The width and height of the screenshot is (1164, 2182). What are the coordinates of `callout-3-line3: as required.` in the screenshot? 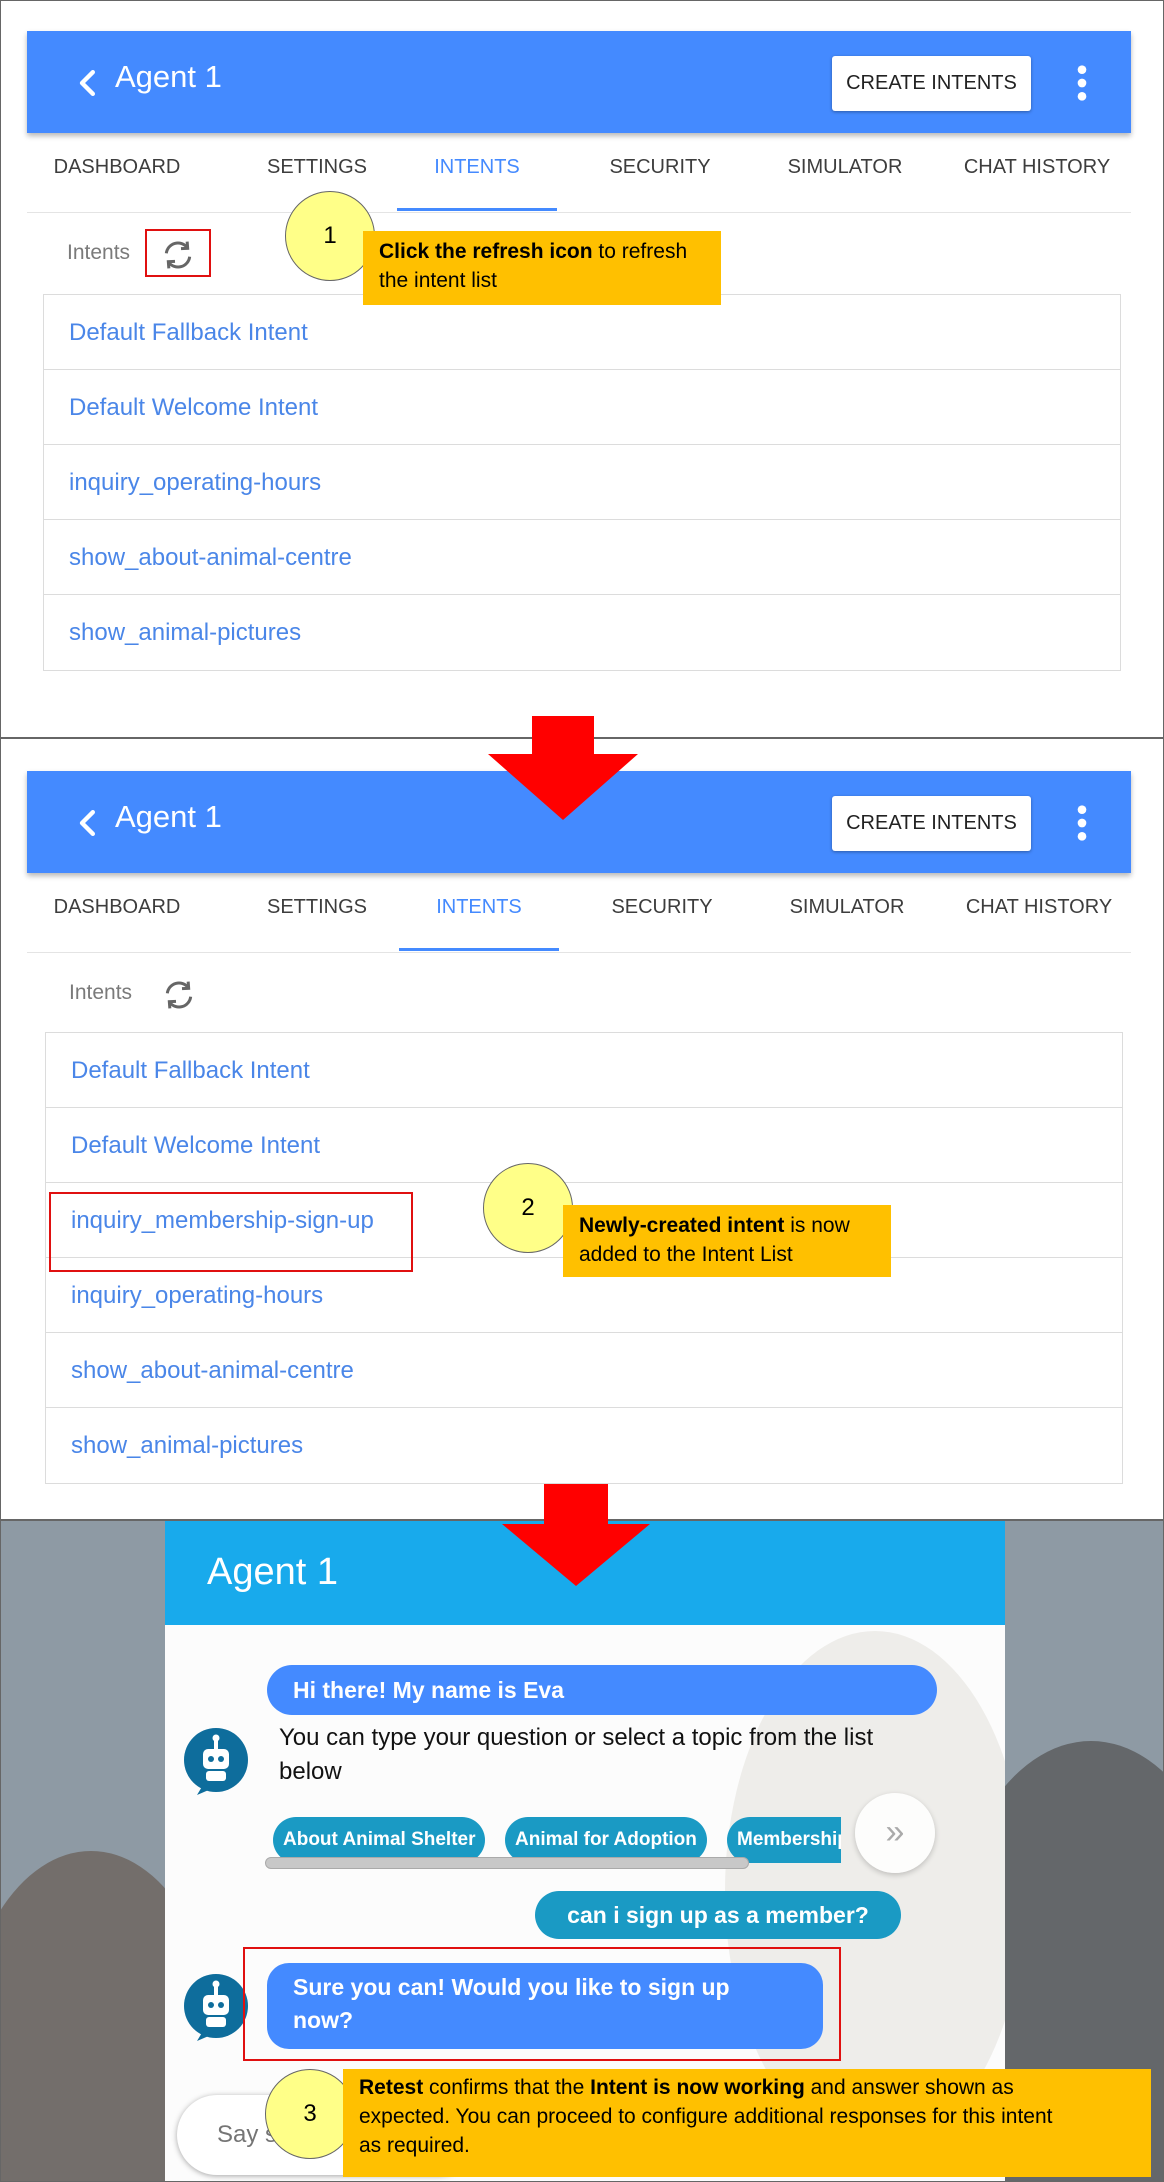 It's located at (414, 2145).